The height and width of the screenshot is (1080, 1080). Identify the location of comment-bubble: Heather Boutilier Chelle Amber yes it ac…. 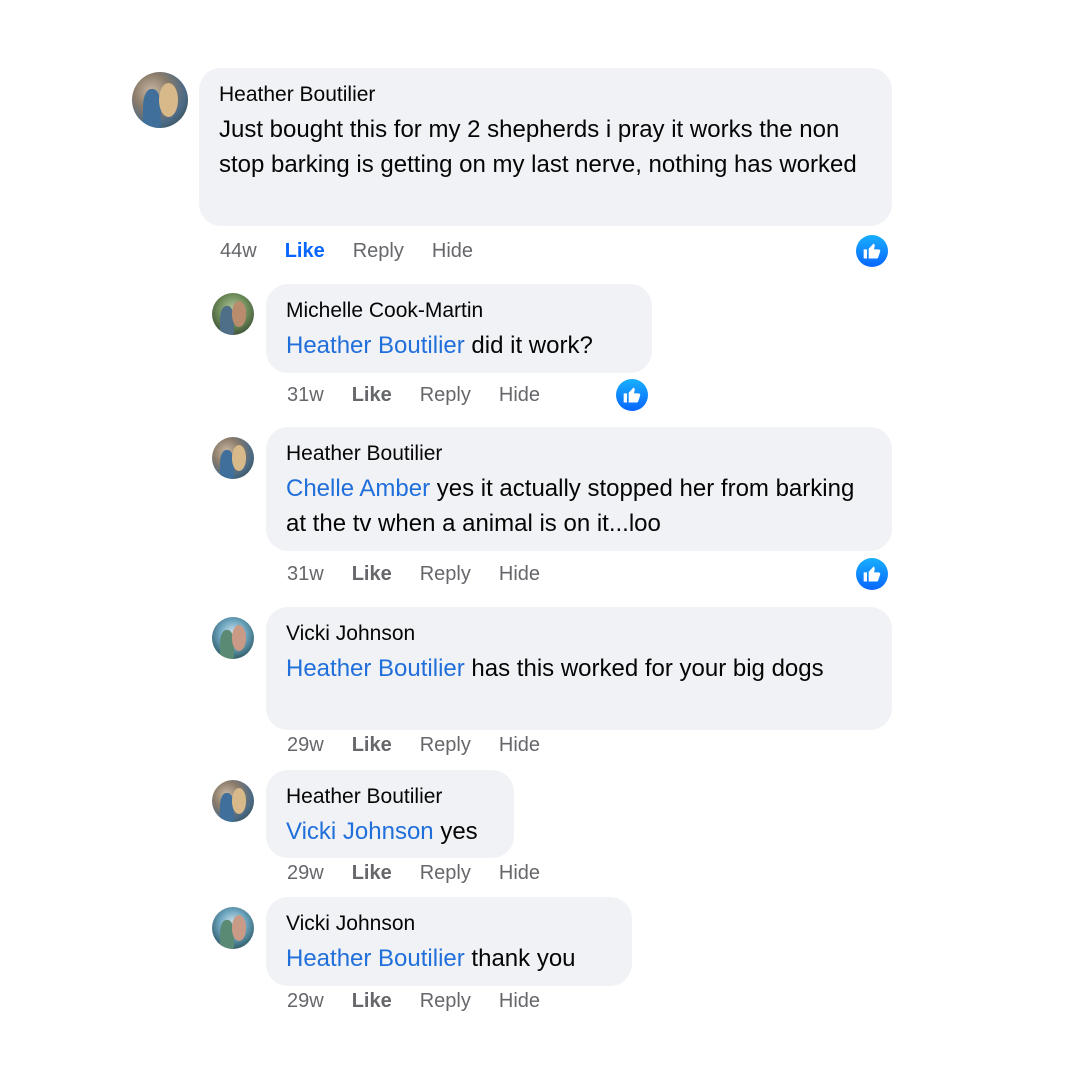
(579, 489).